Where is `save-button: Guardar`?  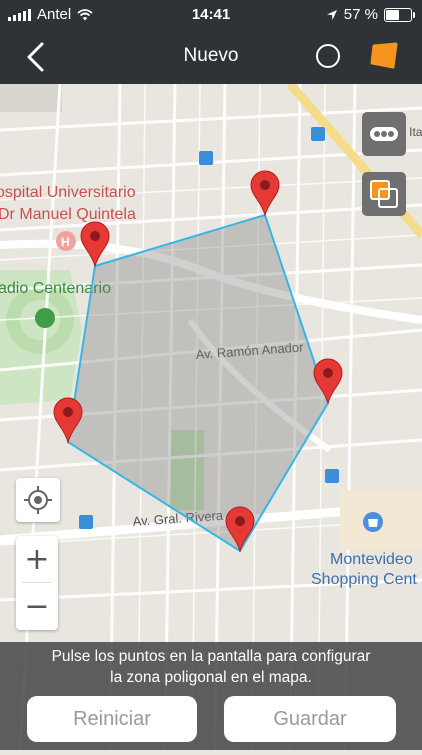 save-button: Guardar is located at coordinates (310, 719).